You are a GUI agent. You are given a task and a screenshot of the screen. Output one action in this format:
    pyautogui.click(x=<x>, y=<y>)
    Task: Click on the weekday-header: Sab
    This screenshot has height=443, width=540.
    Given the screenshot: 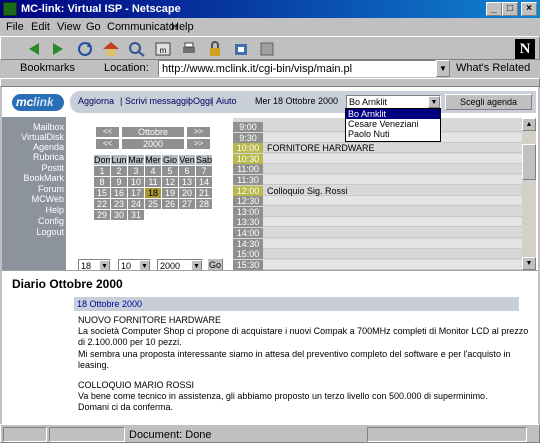 What is the action you would take?
    pyautogui.click(x=204, y=160)
    